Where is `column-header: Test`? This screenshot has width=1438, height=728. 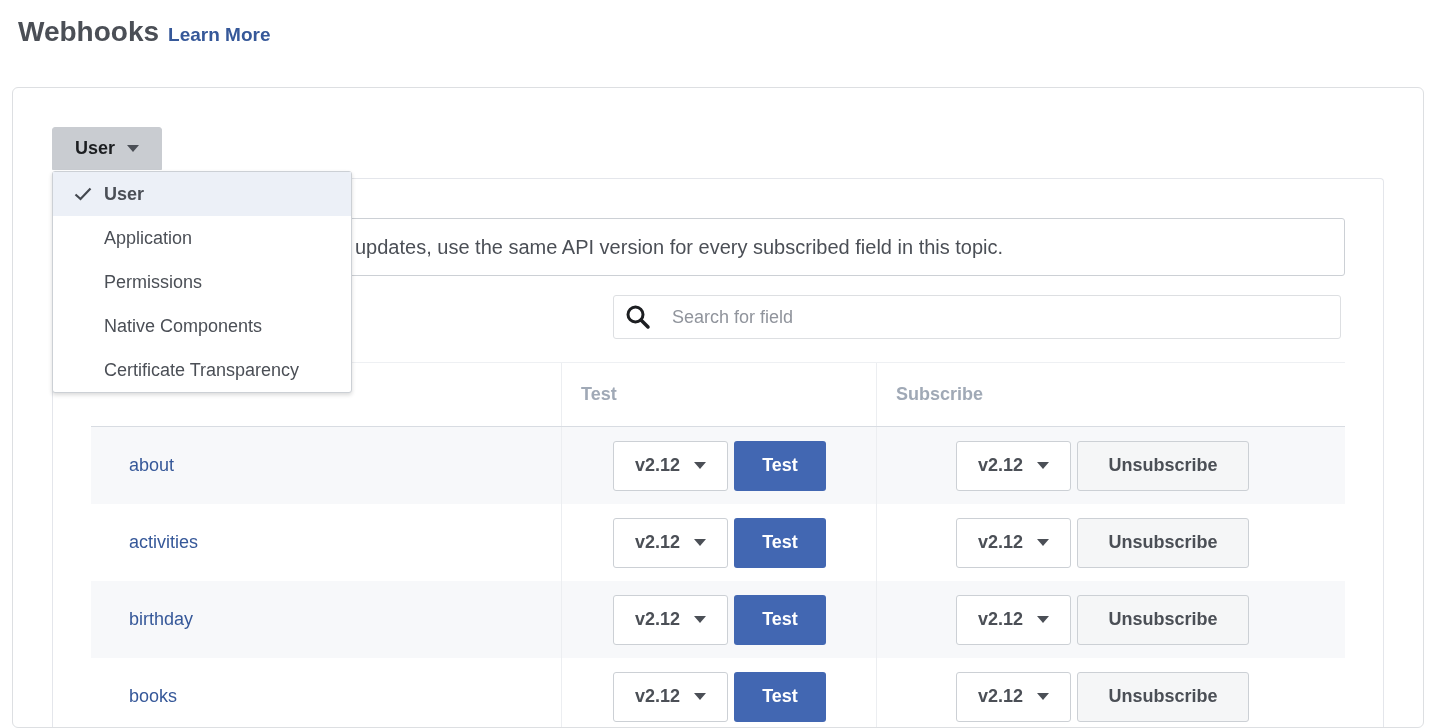
column-header: Test is located at coordinates (599, 394).